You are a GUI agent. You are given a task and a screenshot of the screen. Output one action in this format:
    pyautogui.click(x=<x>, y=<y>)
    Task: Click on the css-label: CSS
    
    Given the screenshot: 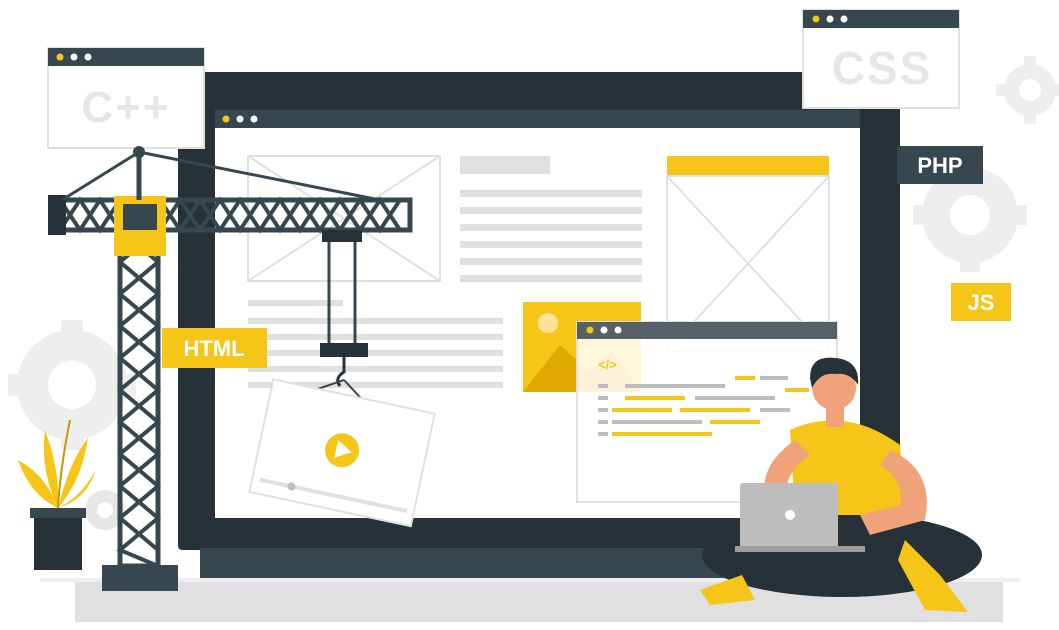 What is the action you would take?
    pyautogui.click(x=882, y=68)
    